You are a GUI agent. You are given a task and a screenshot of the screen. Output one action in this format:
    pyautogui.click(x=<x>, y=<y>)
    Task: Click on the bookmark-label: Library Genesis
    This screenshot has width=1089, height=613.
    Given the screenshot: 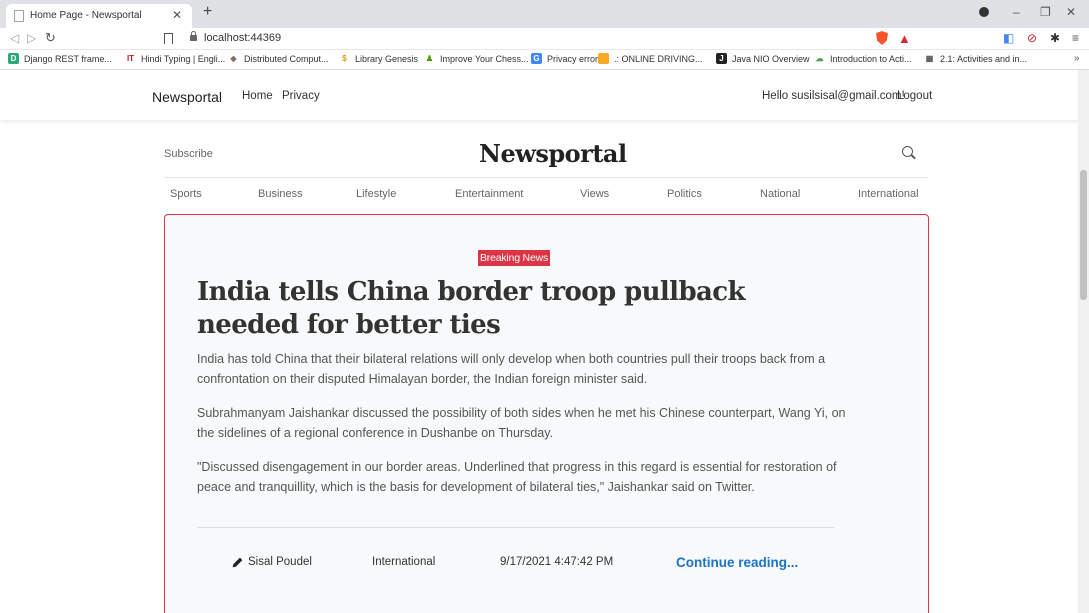 What is the action you would take?
    pyautogui.click(x=387, y=58)
    